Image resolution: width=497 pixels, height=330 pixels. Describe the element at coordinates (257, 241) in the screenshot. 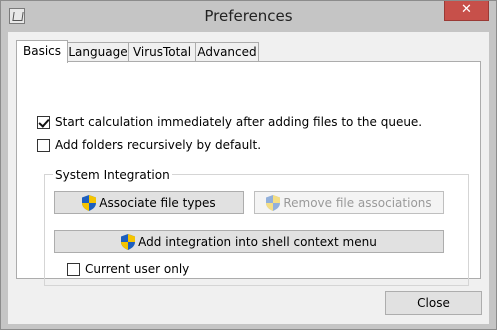

I see `add-shell-integration-label: Add integration into shell context menu` at that location.